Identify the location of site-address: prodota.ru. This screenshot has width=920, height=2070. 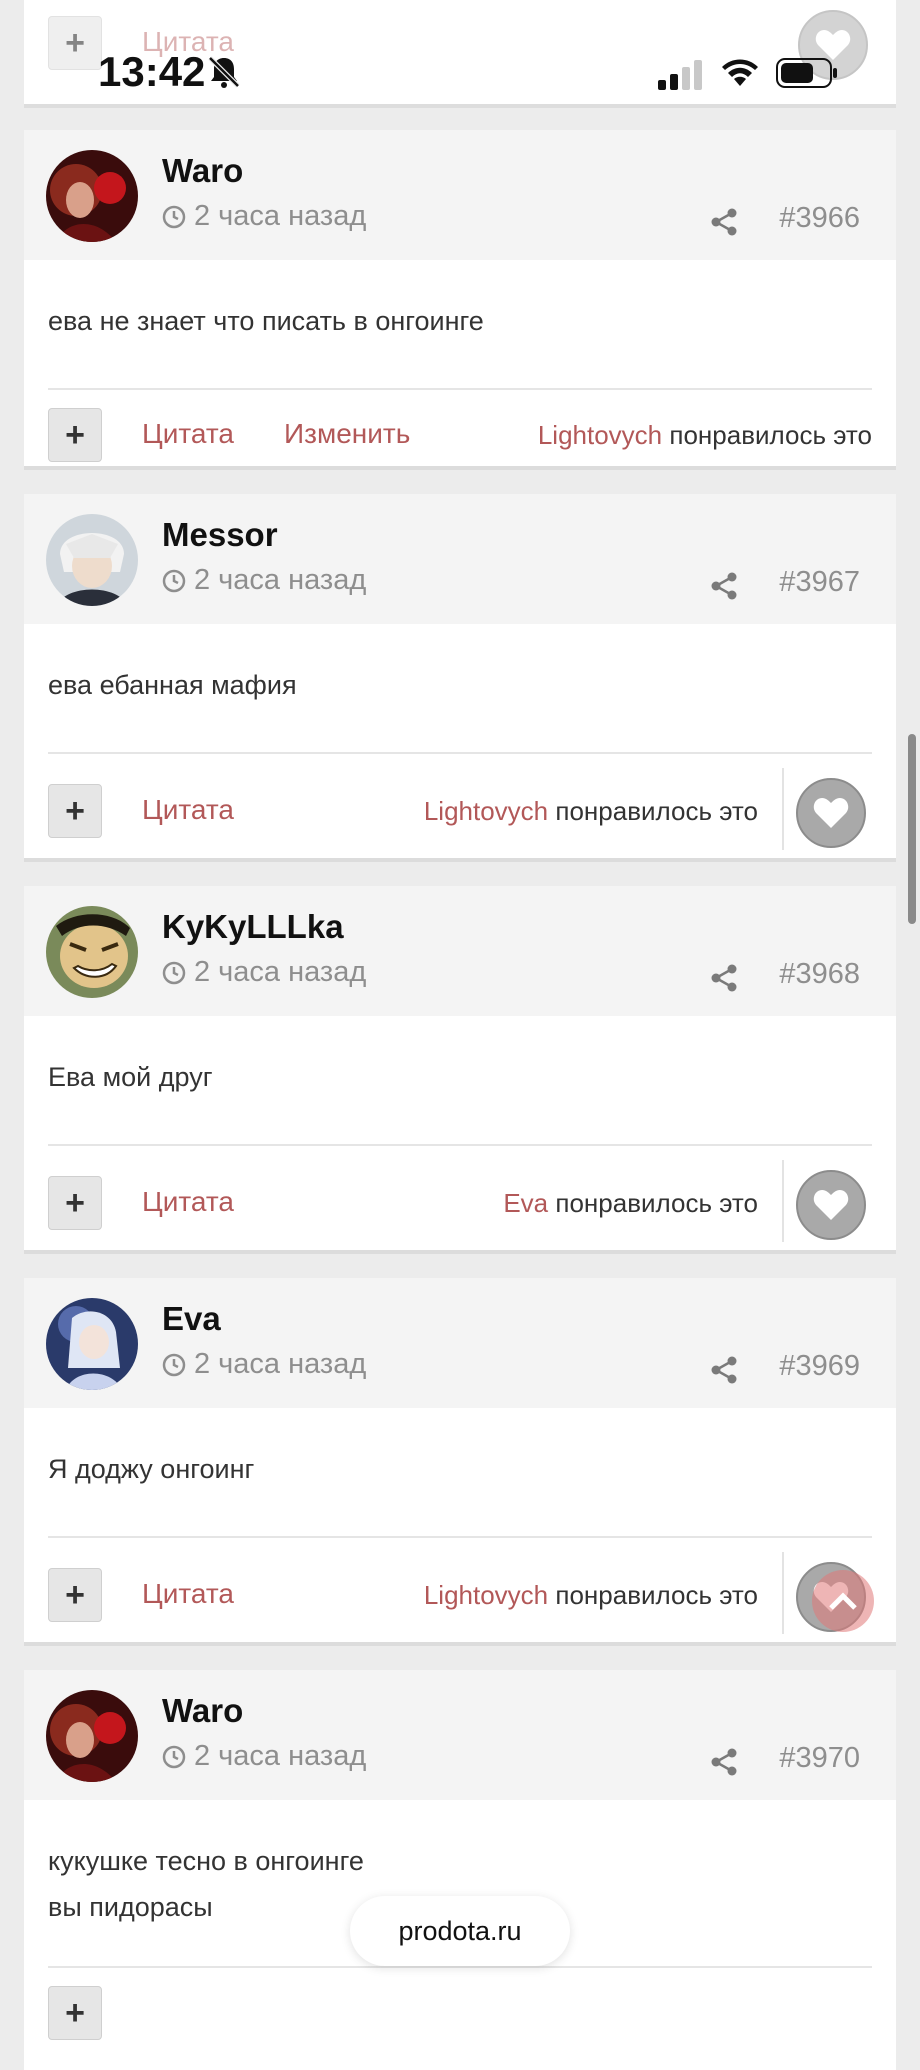
(460, 1930).